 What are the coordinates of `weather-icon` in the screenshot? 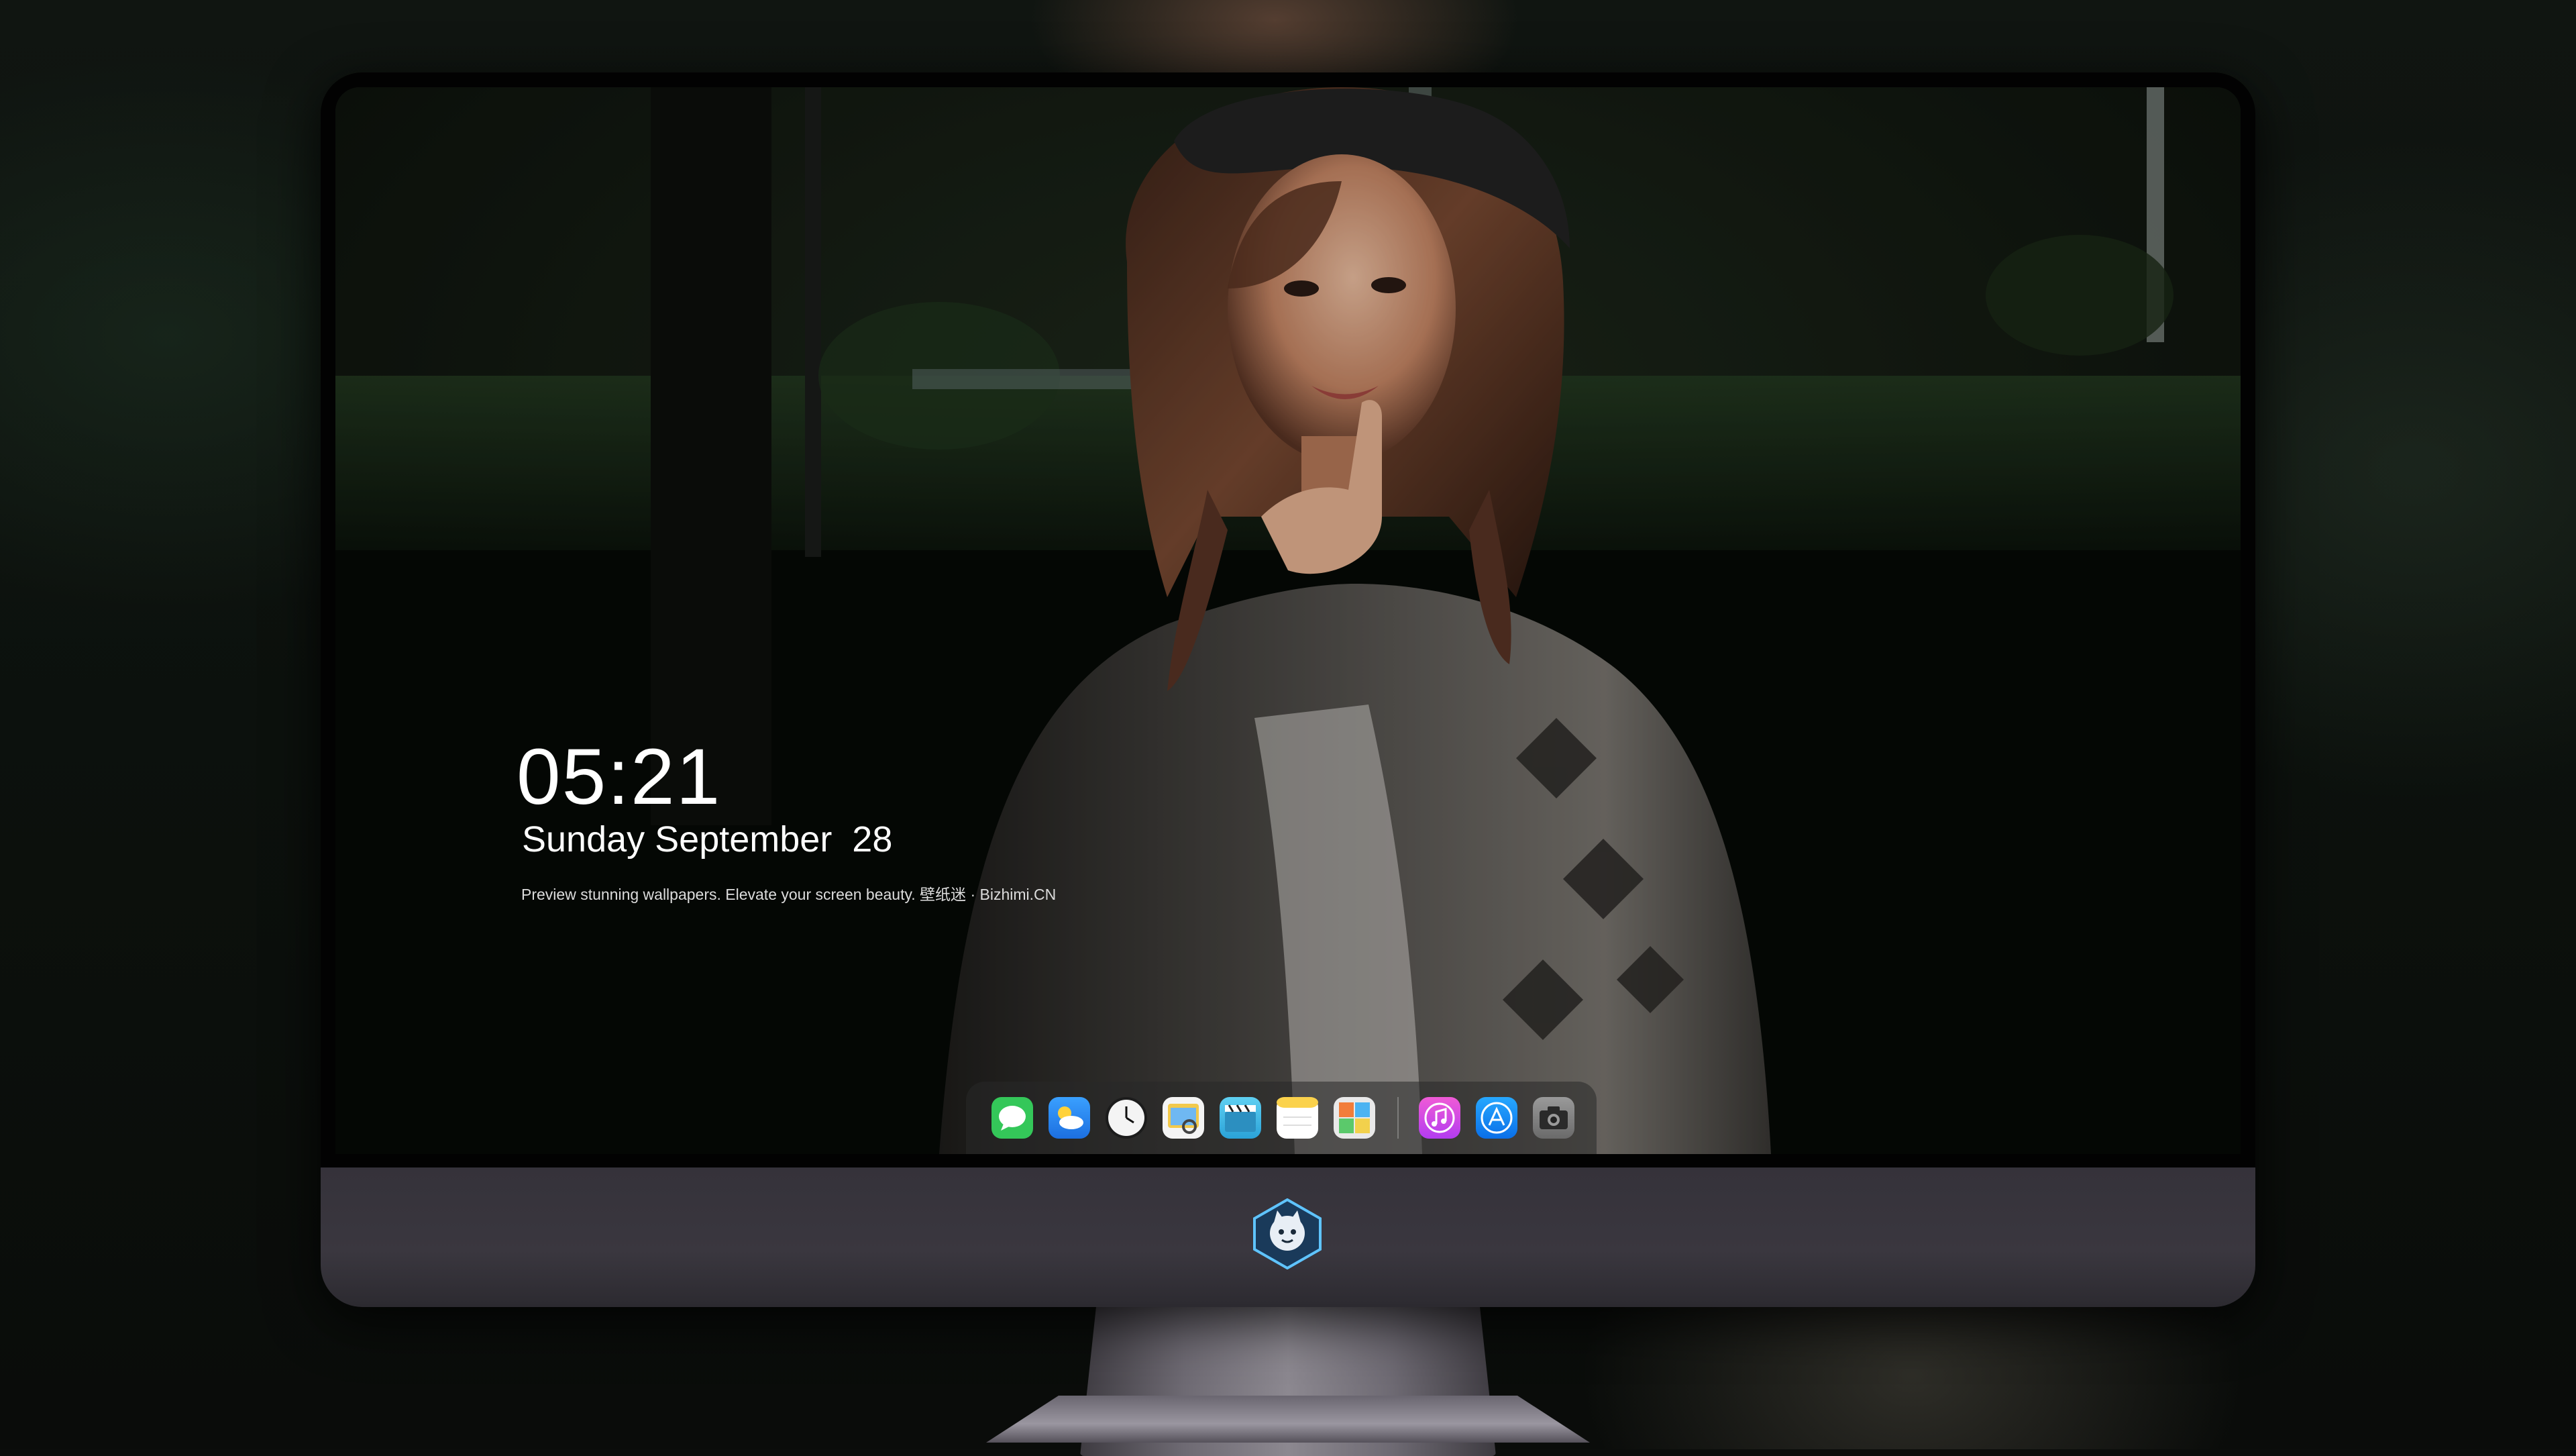 It's located at (1069, 1118).